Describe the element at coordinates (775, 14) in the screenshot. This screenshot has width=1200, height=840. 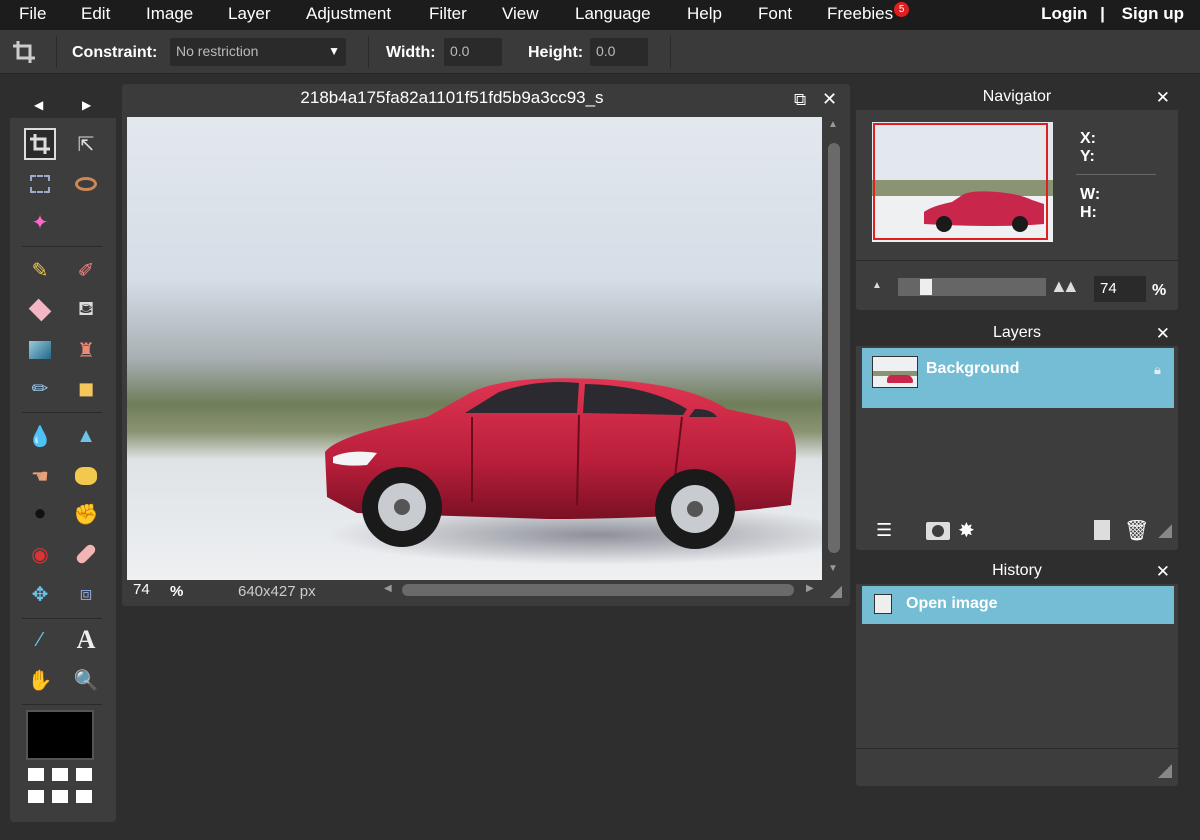
I see `menu-font: Font` at that location.